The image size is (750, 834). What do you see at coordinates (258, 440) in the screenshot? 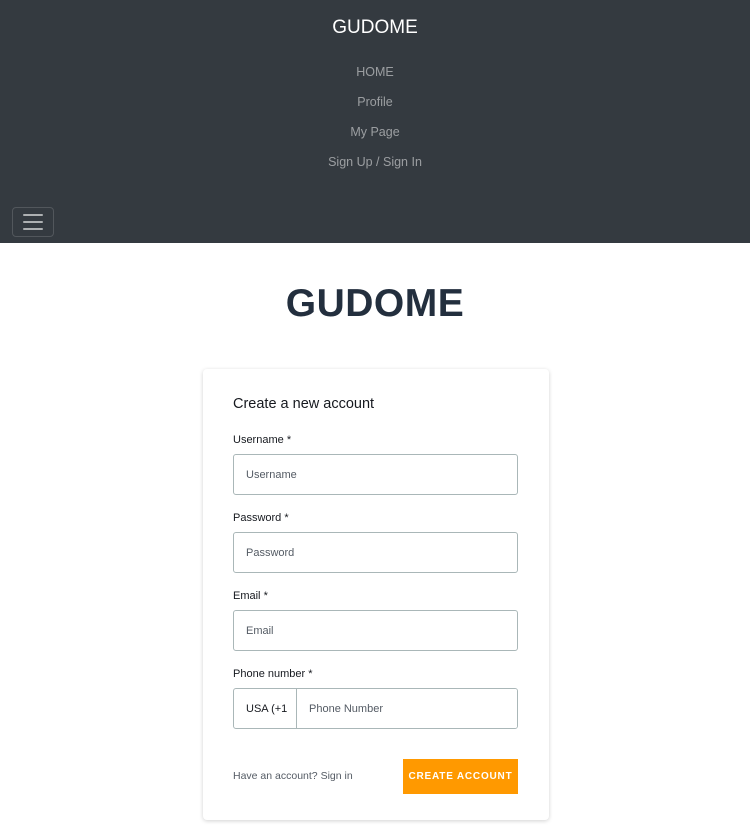
I see `username-label-text: Username` at bounding box center [258, 440].